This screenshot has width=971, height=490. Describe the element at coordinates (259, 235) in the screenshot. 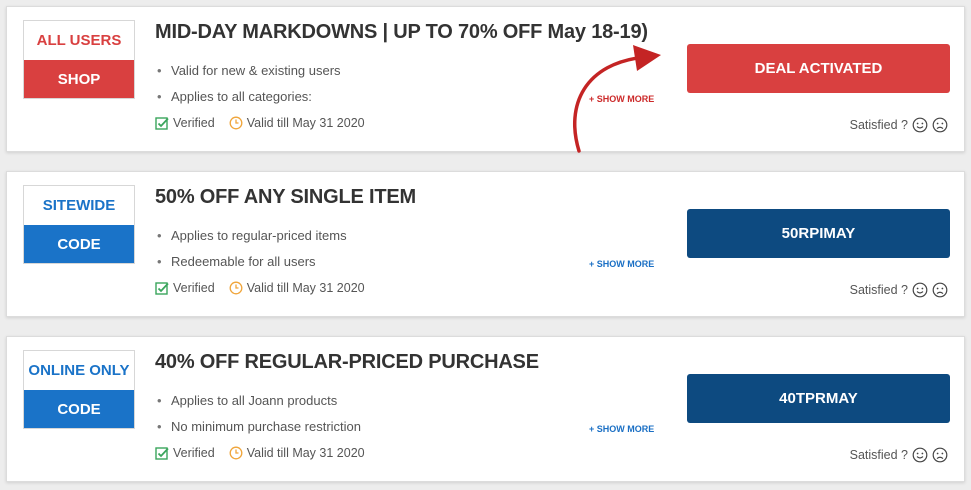

I see `bullet-text: Applies to regular-priced items` at that location.